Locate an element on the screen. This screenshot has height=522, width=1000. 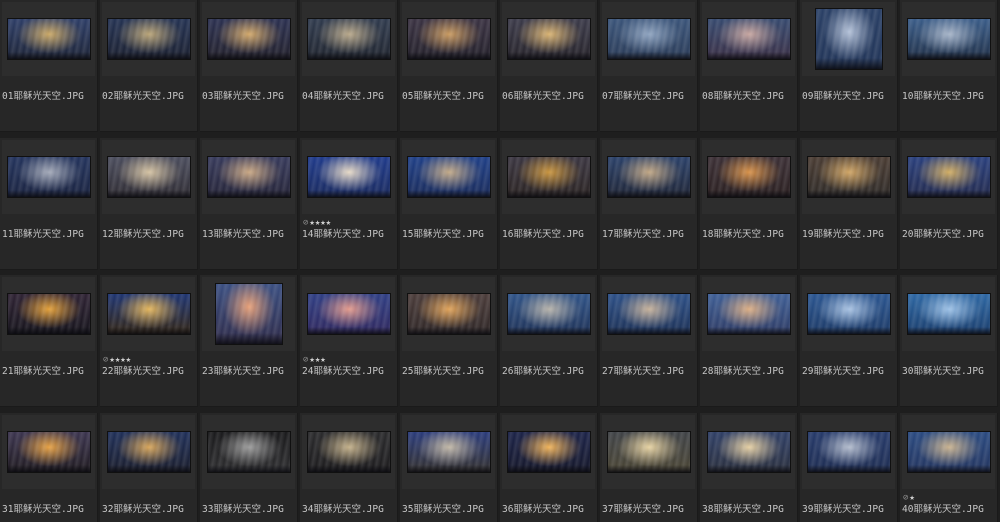
thumbnail-cell: 11耶稣光天空.JPG is located at coordinates (49, 204).